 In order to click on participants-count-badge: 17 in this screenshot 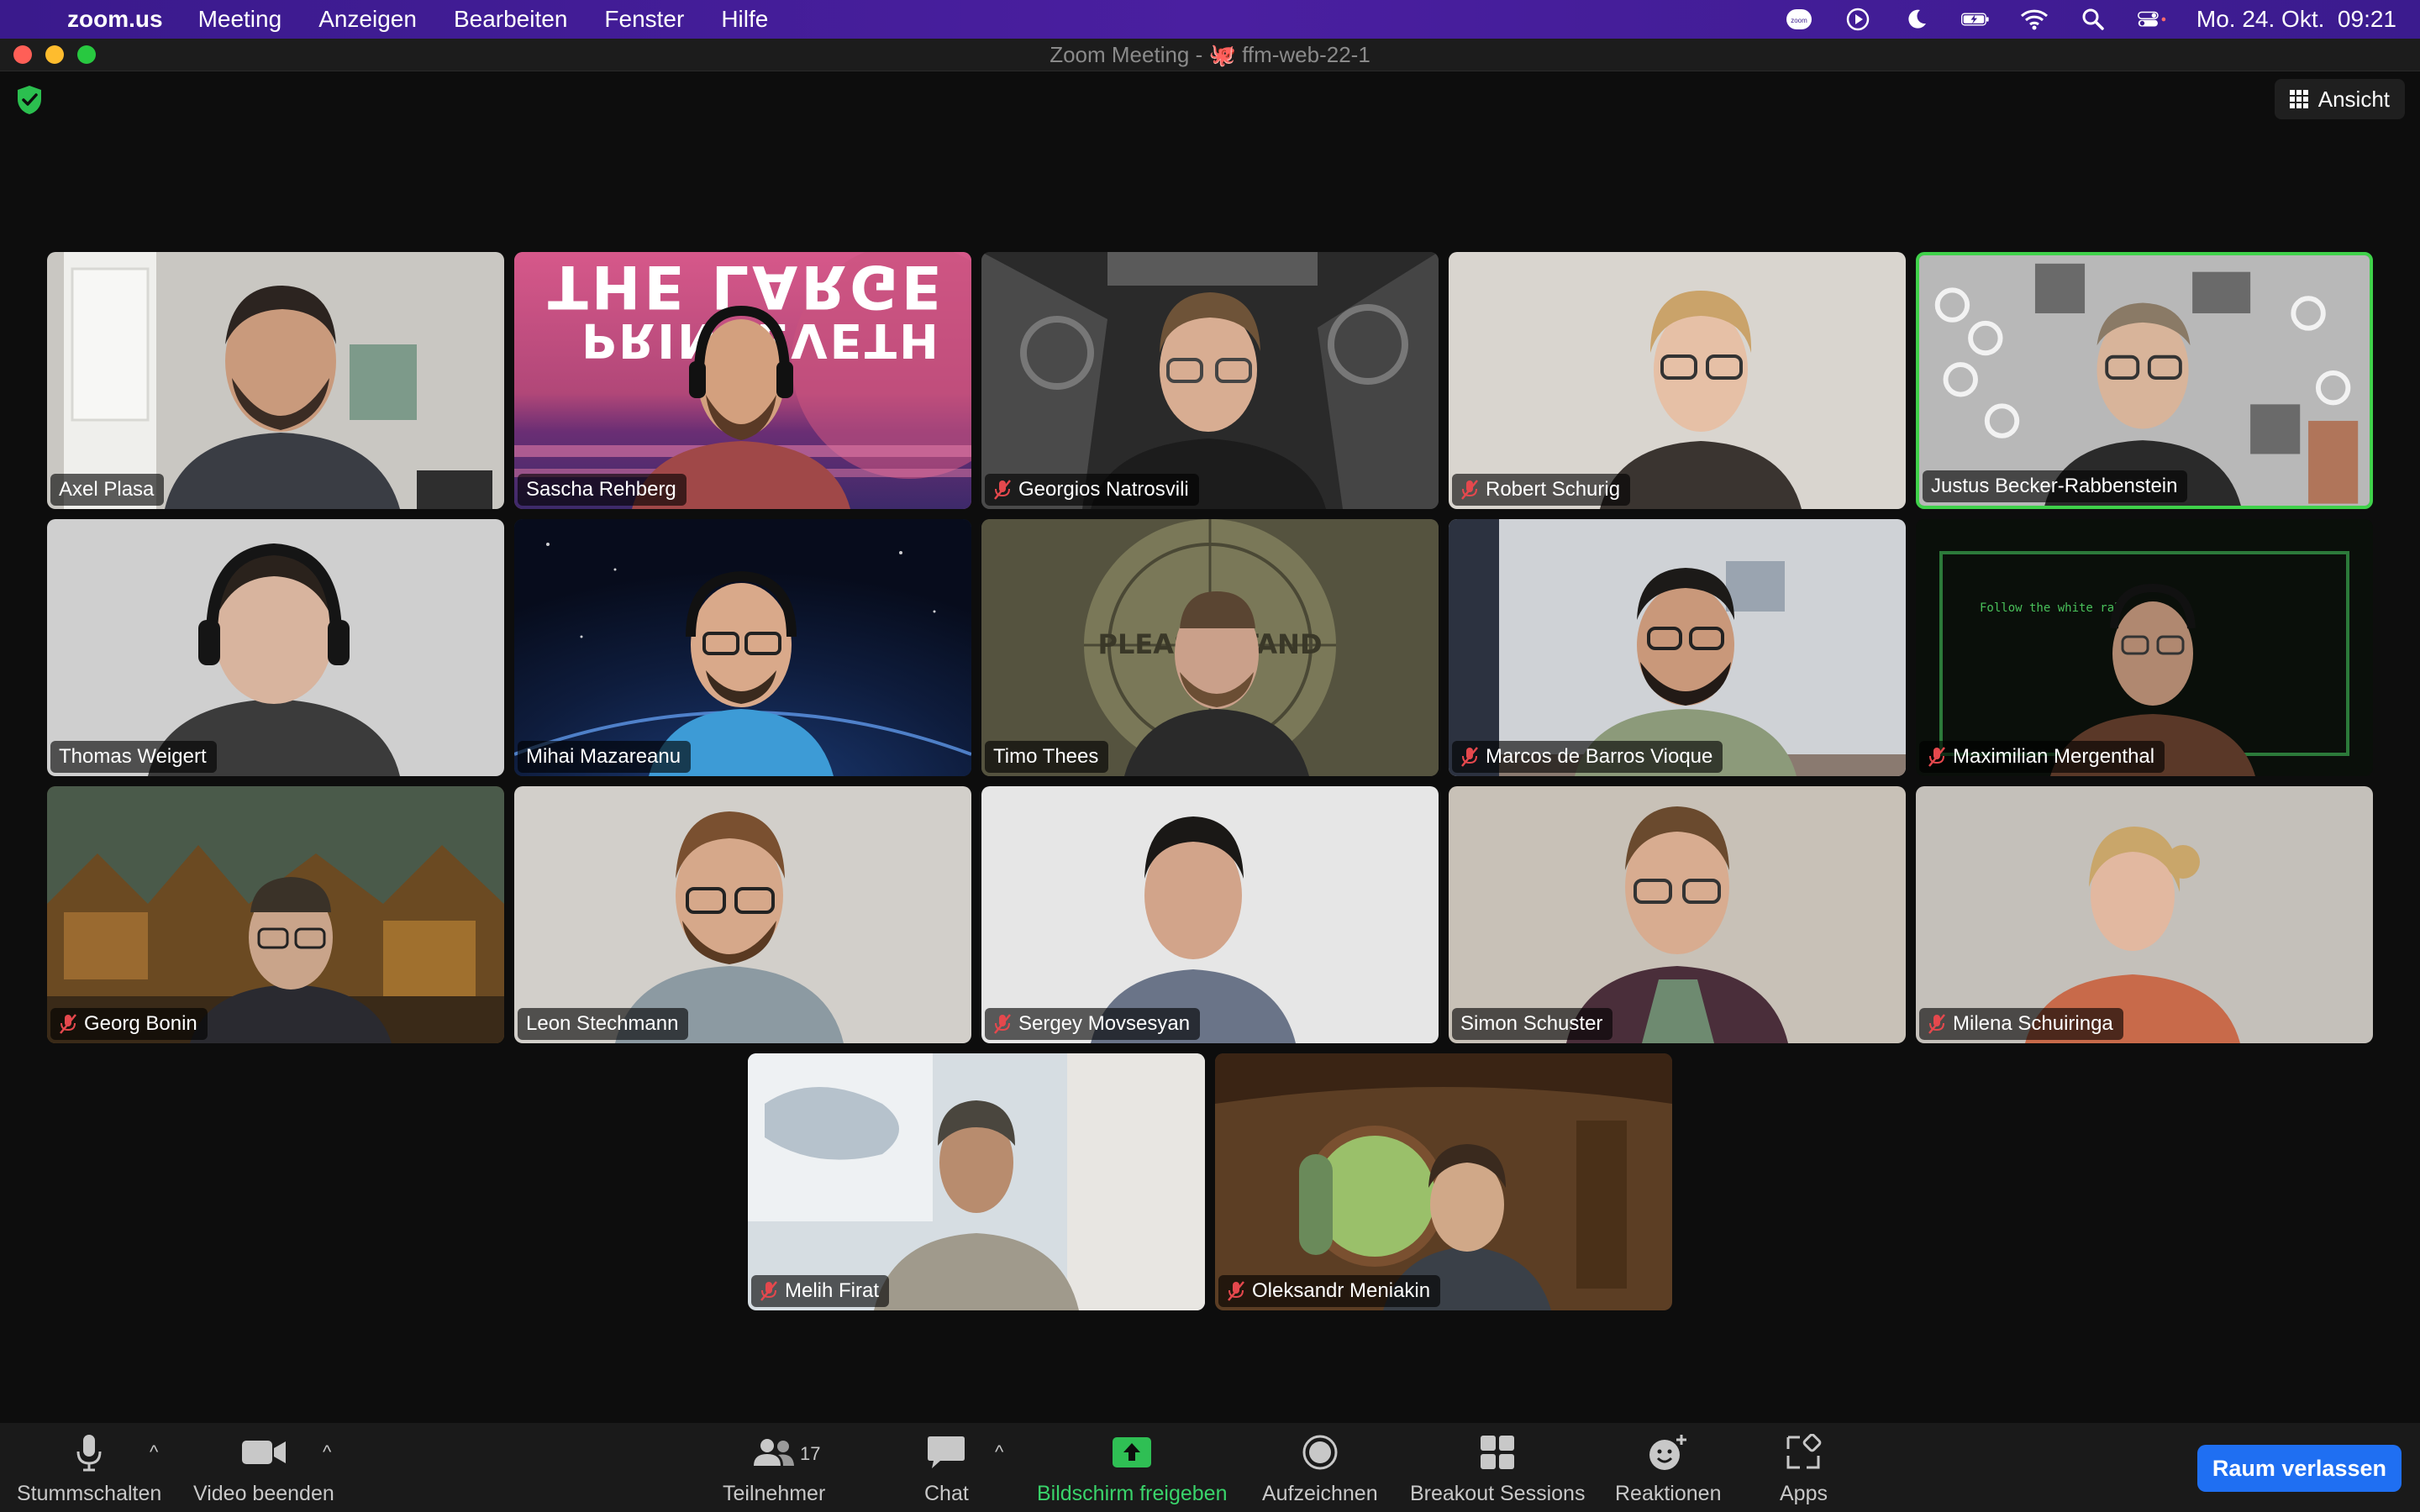, I will do `click(810, 1453)`.